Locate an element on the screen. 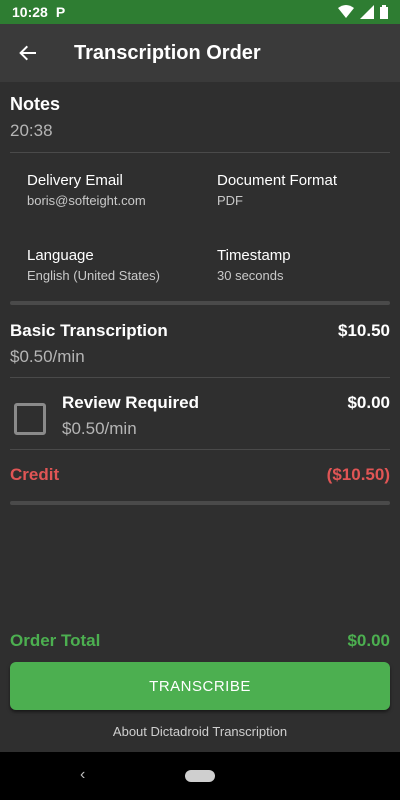 The height and width of the screenshot is (800, 400). arrow-back-icon is located at coordinates (27, 53).